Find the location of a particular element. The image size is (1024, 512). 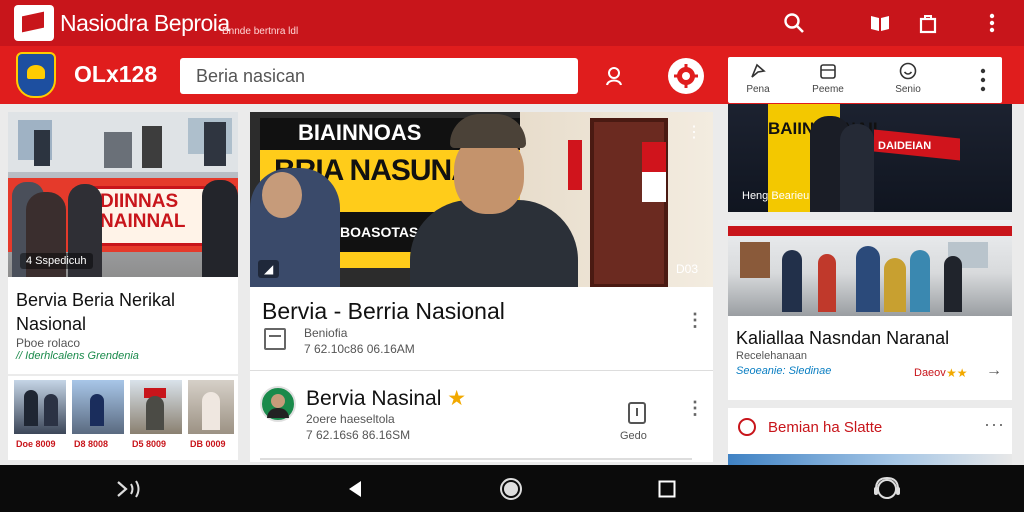

article-title: Bervia - Berria Nasional is located at coordinates (383, 311).